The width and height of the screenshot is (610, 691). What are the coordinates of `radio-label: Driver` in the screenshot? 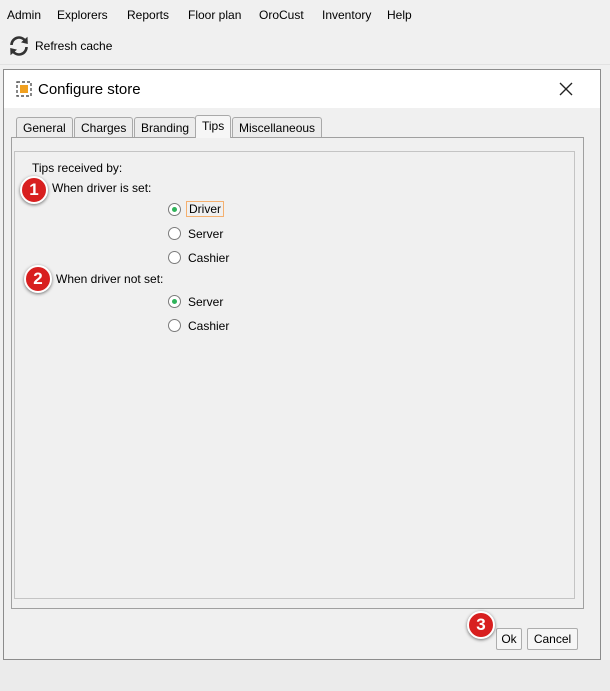 It's located at (205, 209).